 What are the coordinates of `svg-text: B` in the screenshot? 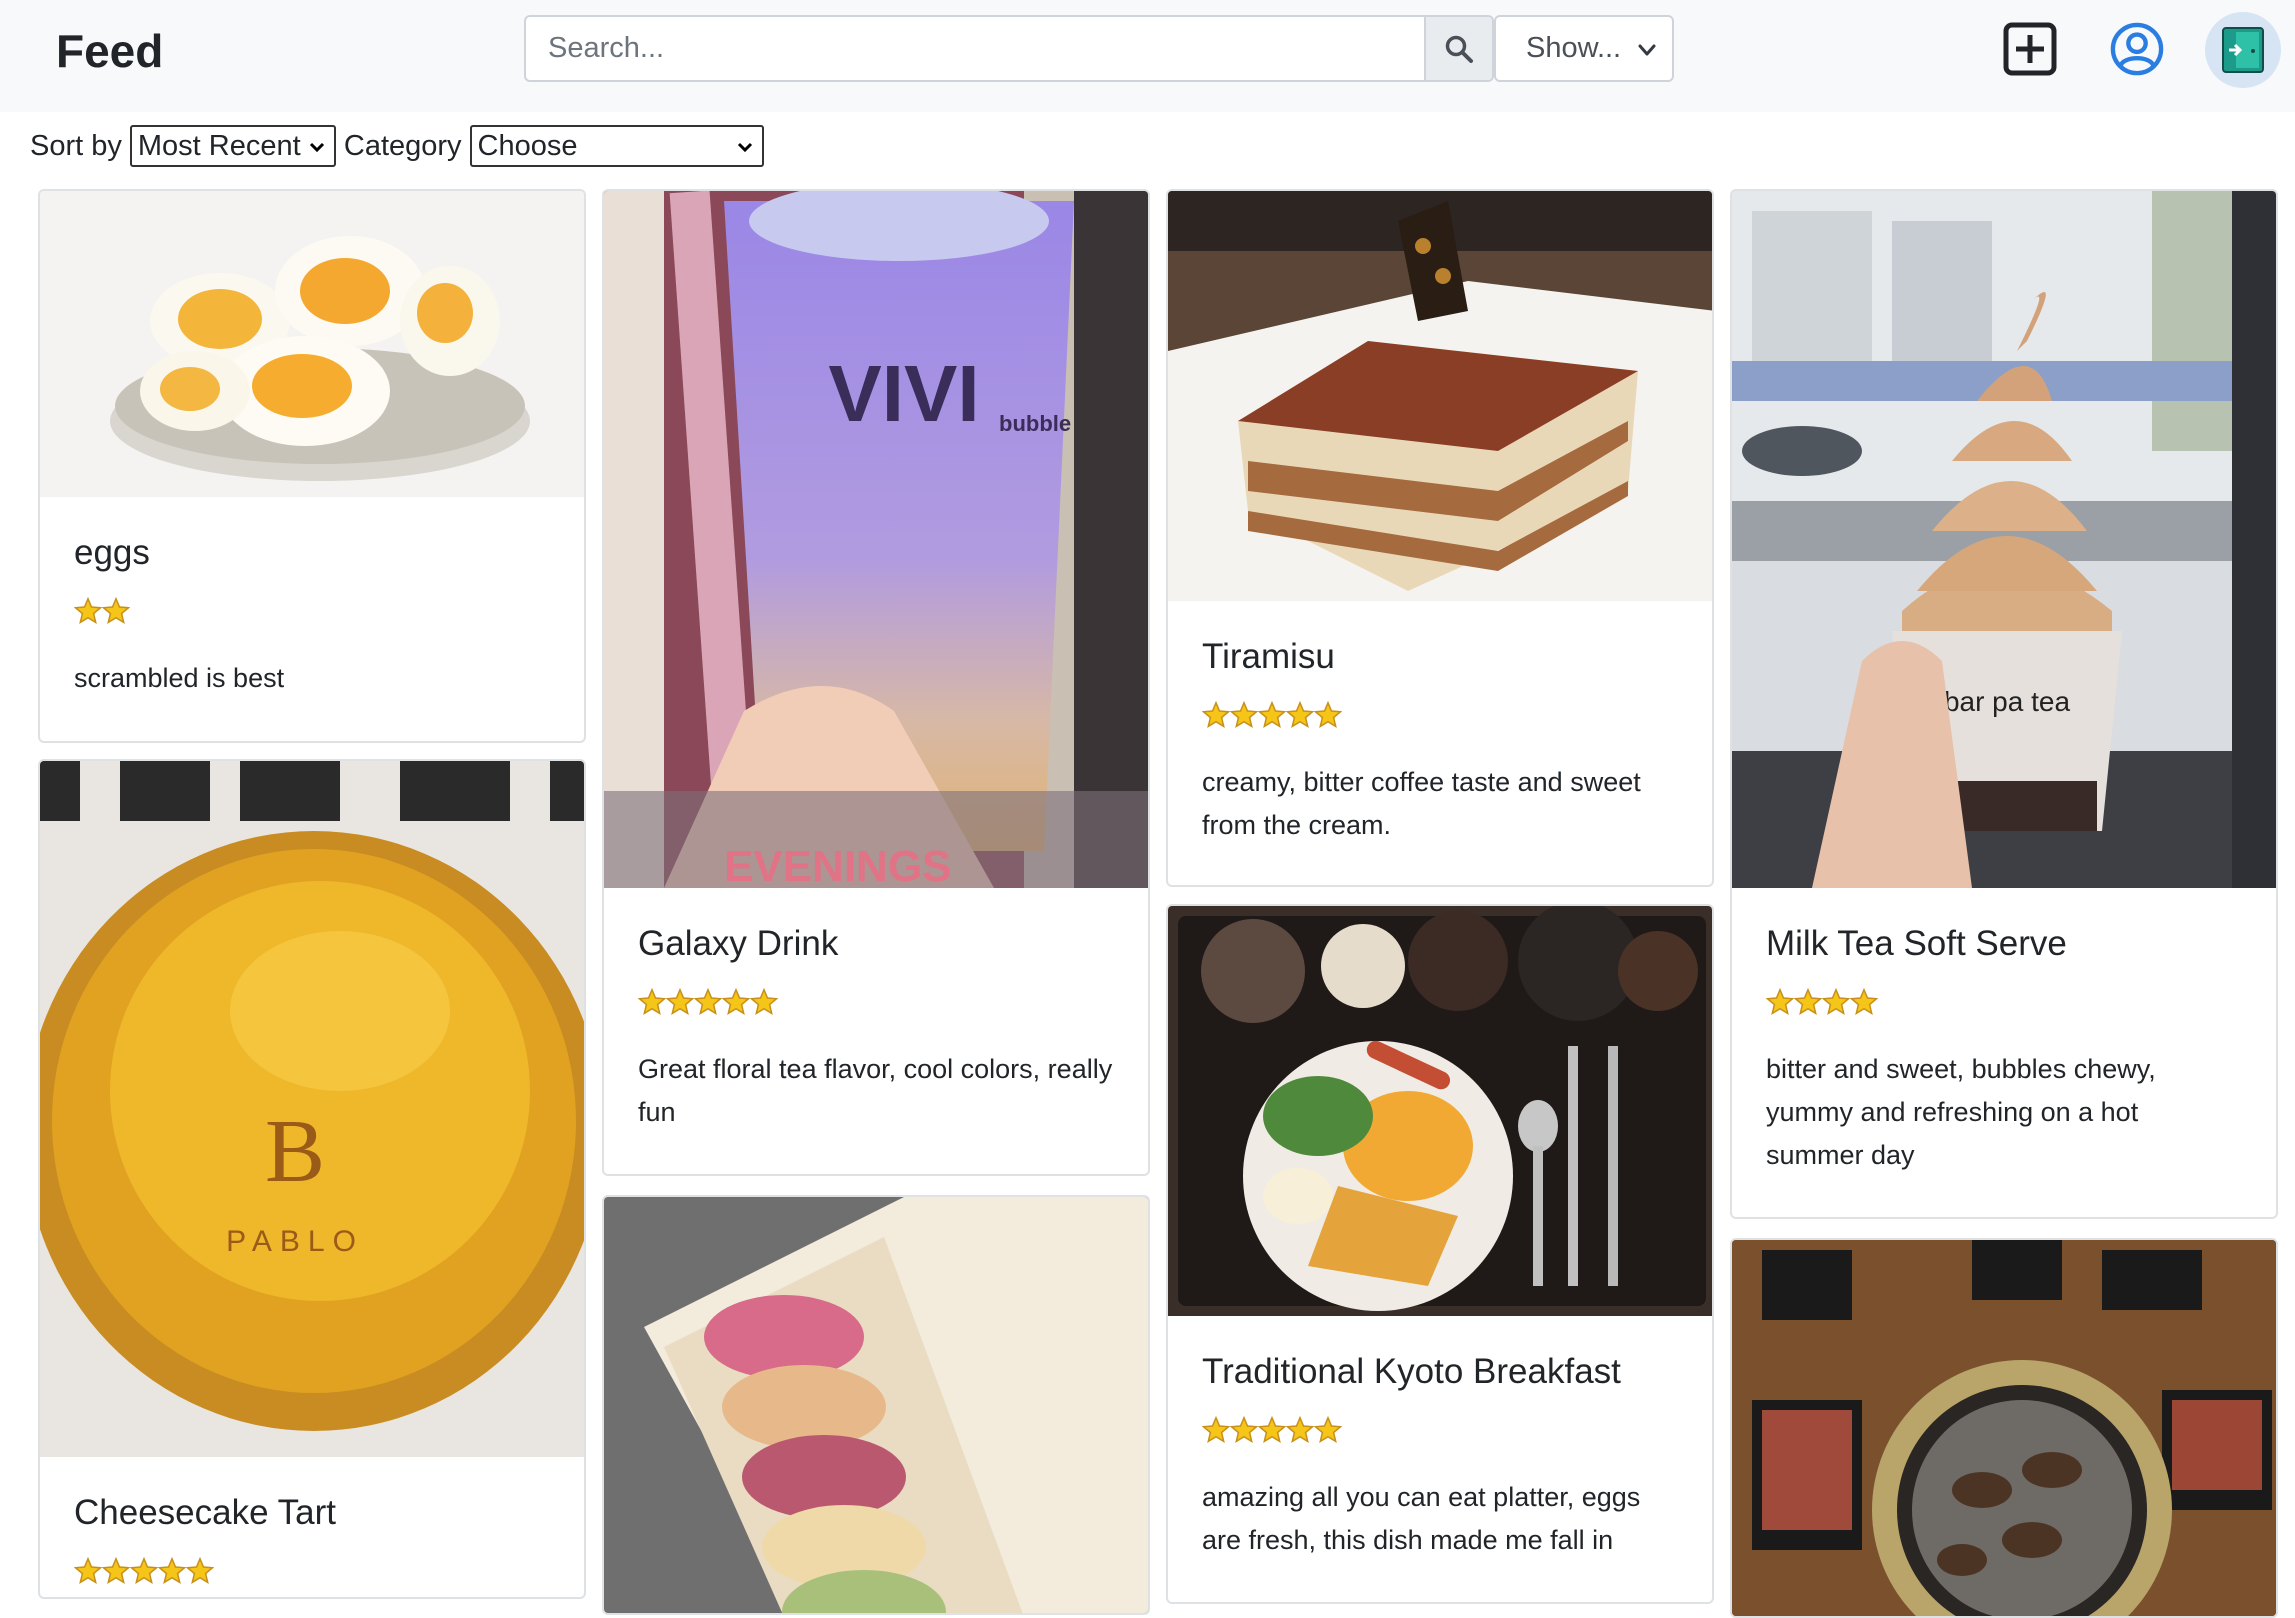 It's located at (295, 1151).